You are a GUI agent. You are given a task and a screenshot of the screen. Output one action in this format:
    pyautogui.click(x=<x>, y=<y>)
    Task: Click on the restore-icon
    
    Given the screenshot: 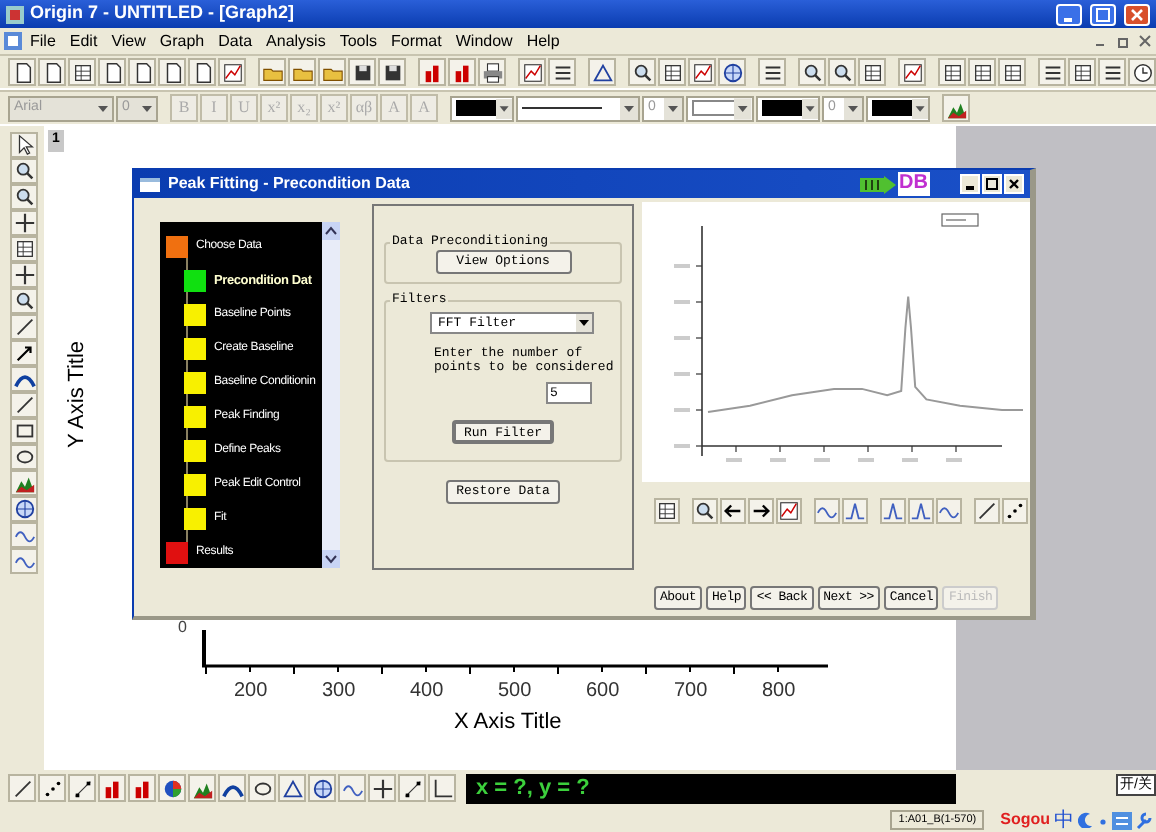 What is the action you would take?
    pyautogui.click(x=1123, y=41)
    